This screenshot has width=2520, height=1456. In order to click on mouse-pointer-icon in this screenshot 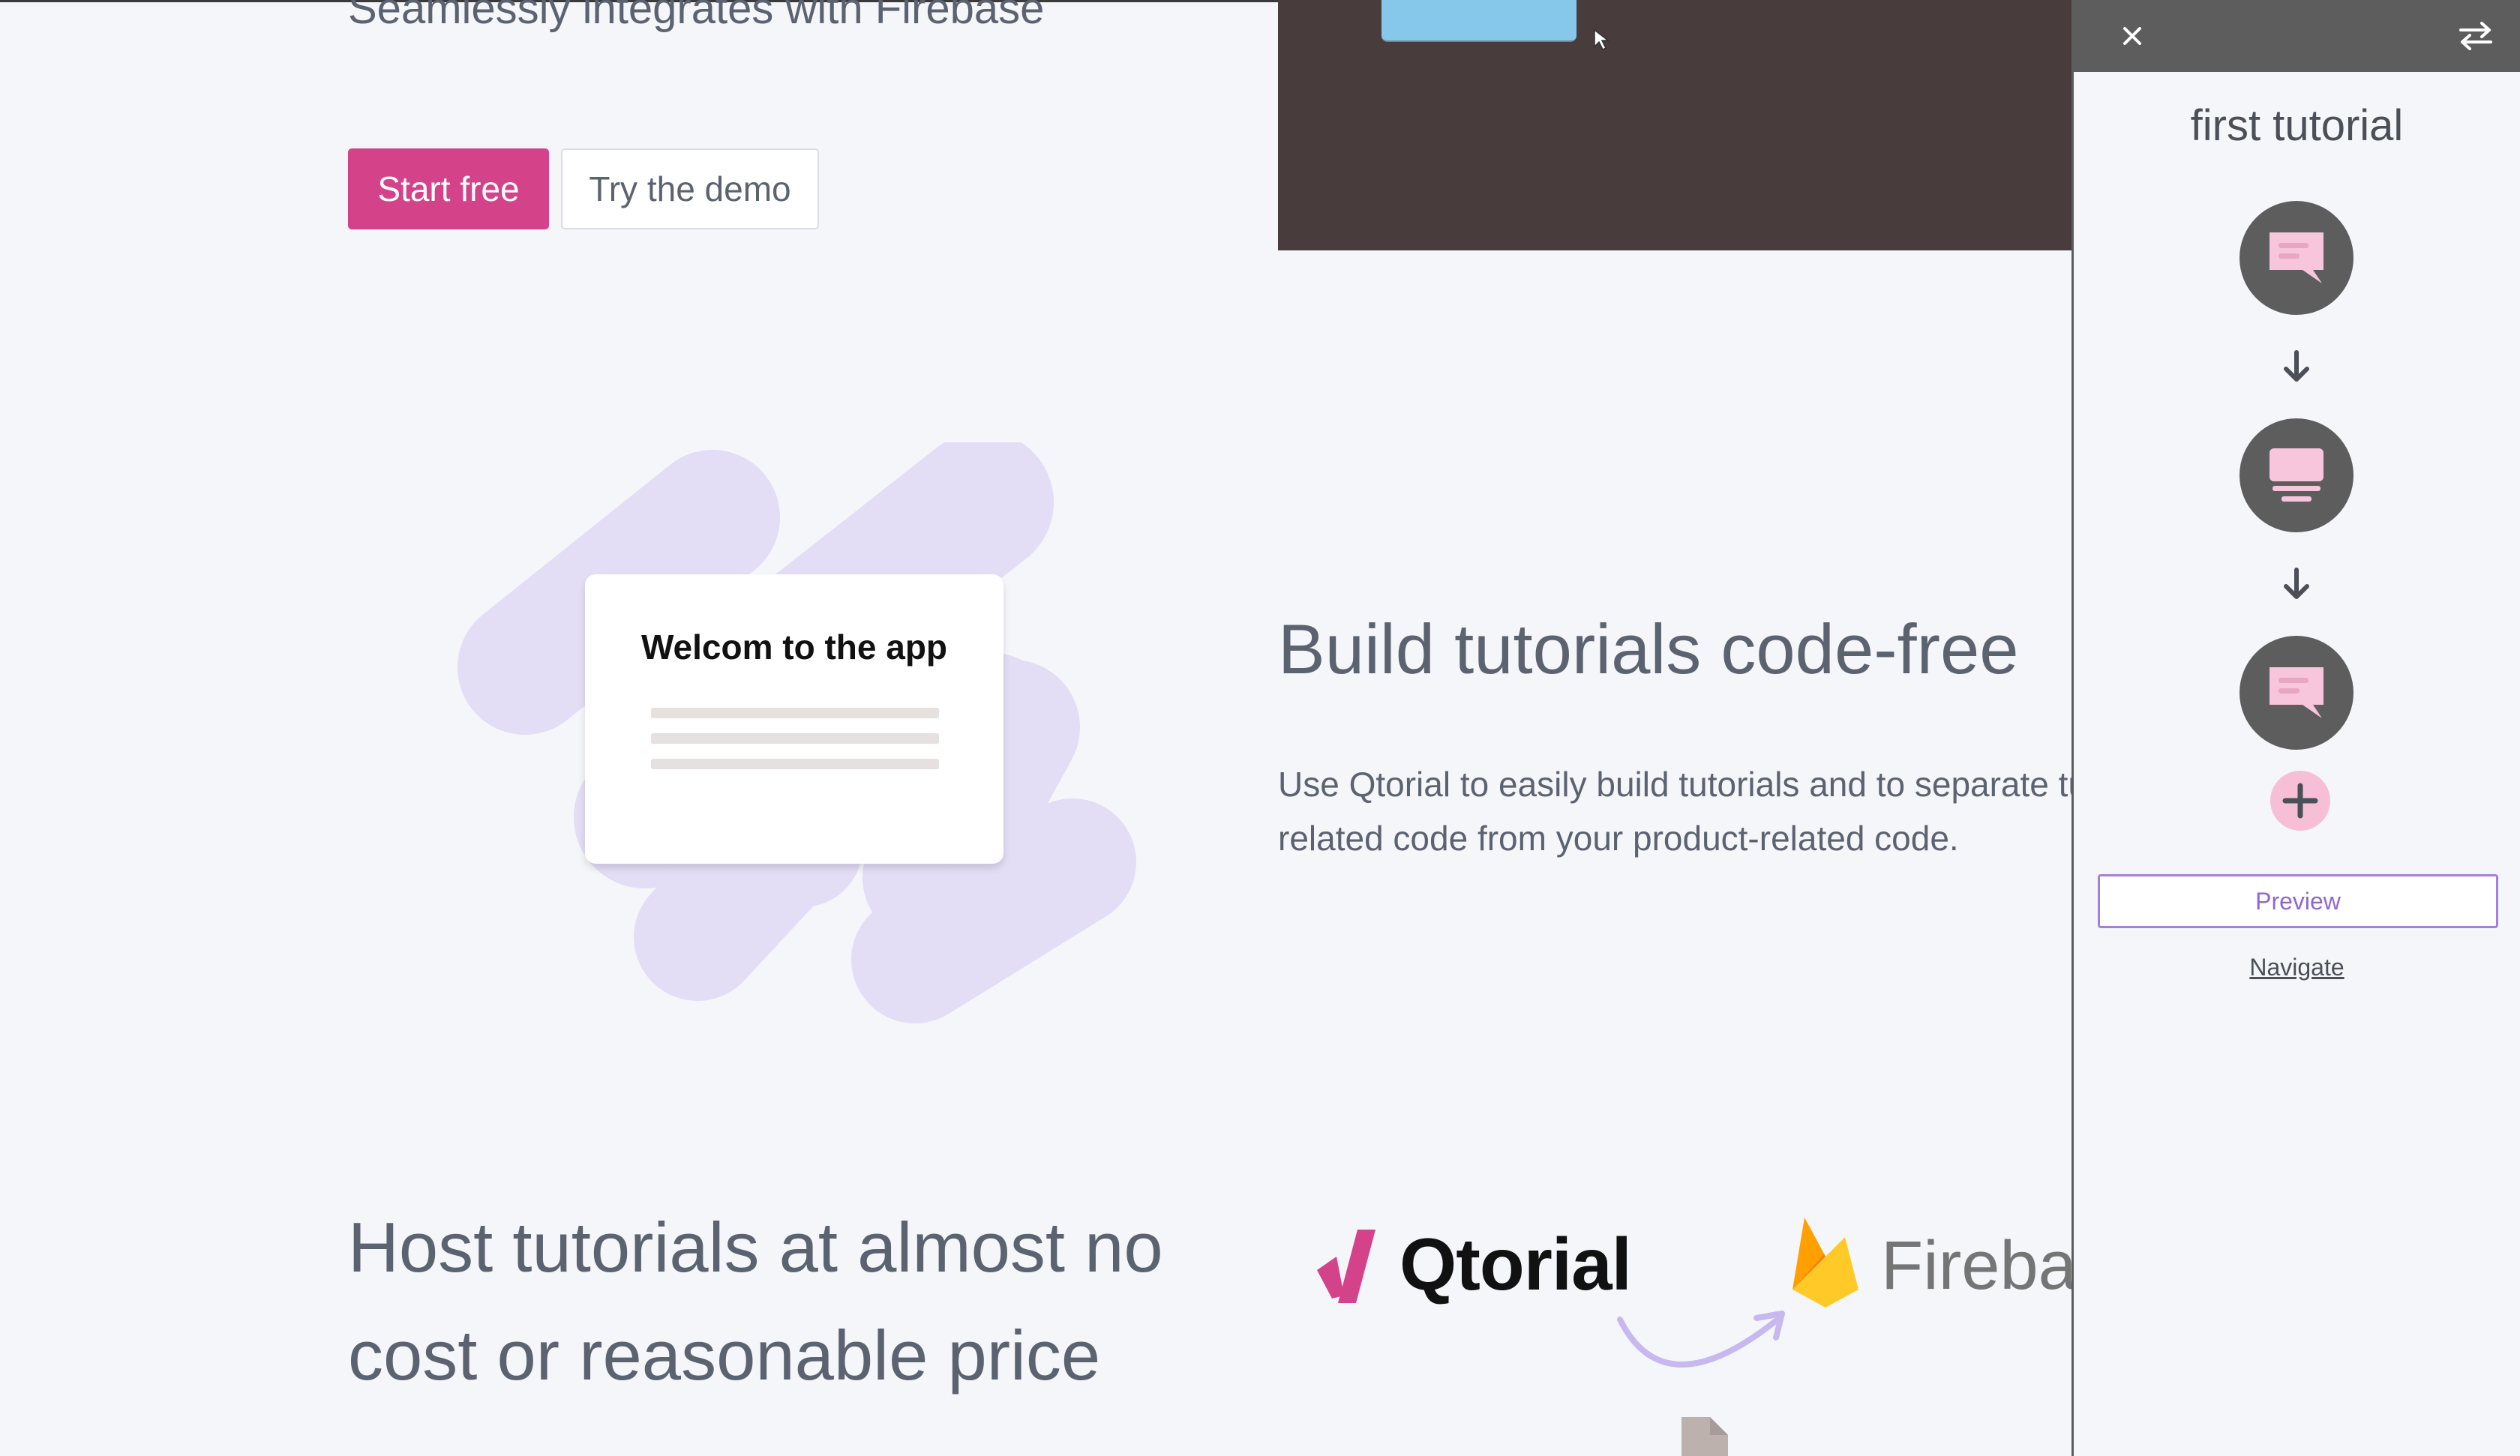, I will do `click(1602, 39)`.